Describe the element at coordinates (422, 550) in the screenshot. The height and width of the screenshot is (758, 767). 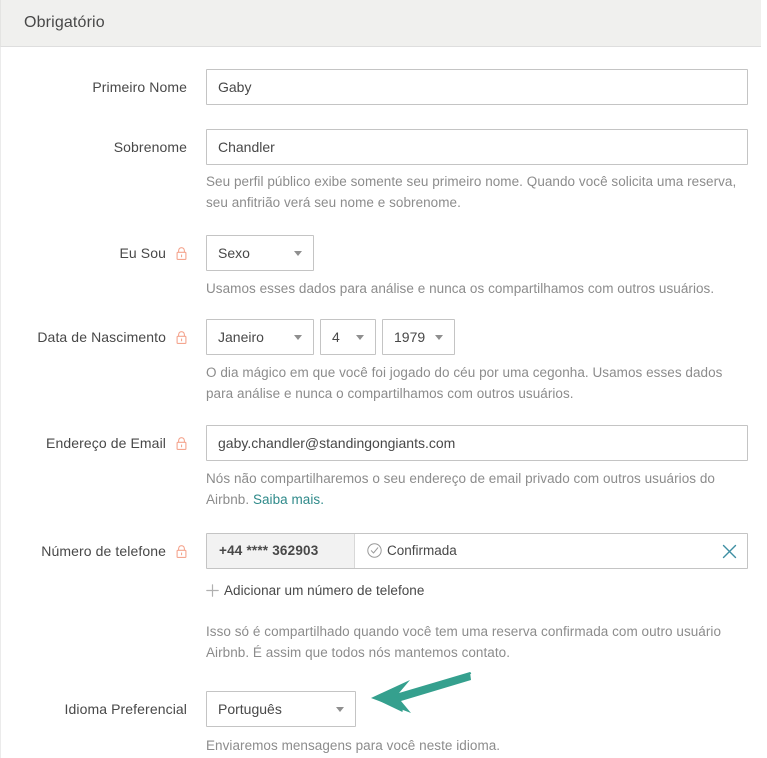
I see `phone-status-text: Confirmada` at that location.